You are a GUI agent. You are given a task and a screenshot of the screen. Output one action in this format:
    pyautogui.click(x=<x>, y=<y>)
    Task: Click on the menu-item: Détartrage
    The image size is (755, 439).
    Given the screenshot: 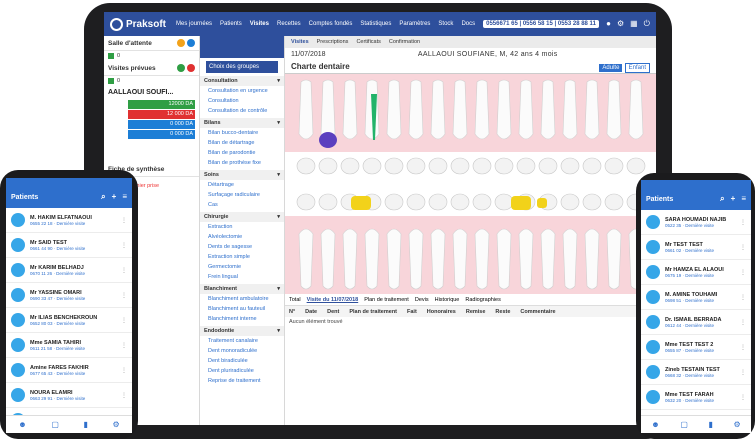 What is the action you would take?
    pyautogui.click(x=242, y=185)
    